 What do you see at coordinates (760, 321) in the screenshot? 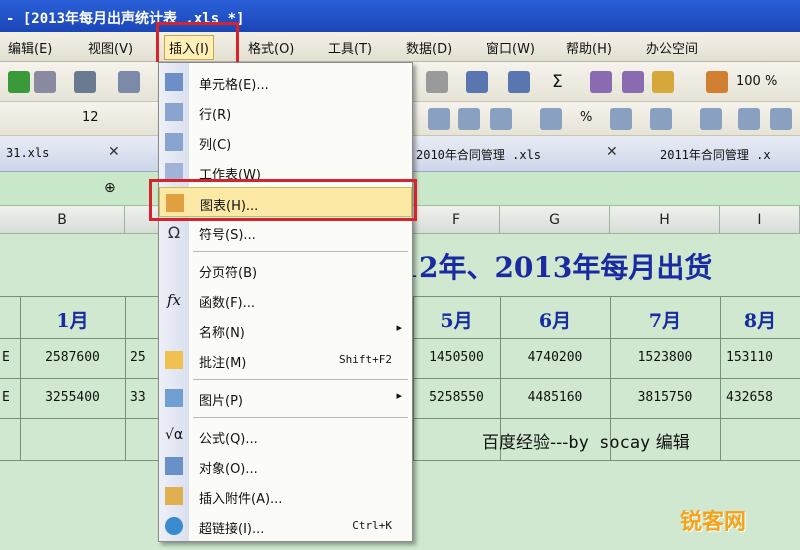
I see `month-header: 8月` at bounding box center [760, 321].